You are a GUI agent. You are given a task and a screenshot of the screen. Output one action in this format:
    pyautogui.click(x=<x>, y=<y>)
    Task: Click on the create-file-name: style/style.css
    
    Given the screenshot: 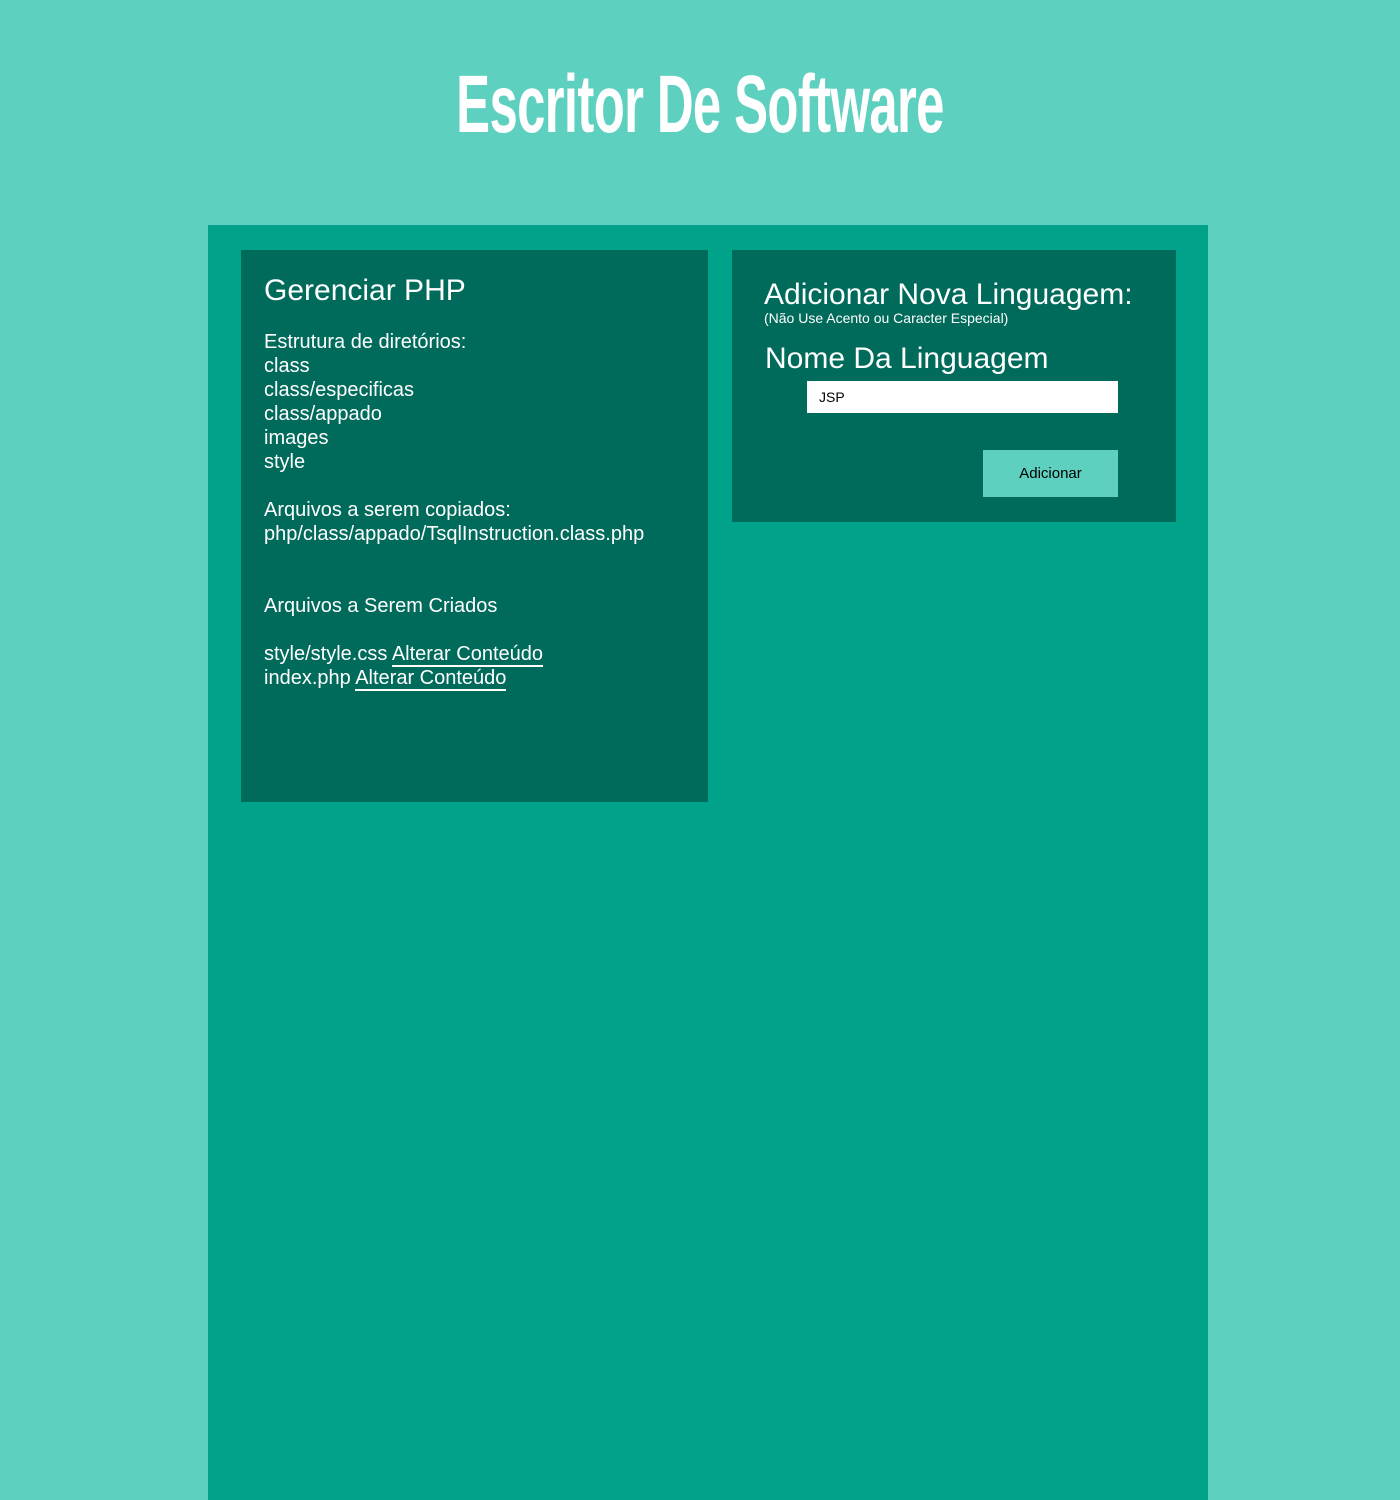 What is the action you would take?
    pyautogui.click(x=326, y=654)
    